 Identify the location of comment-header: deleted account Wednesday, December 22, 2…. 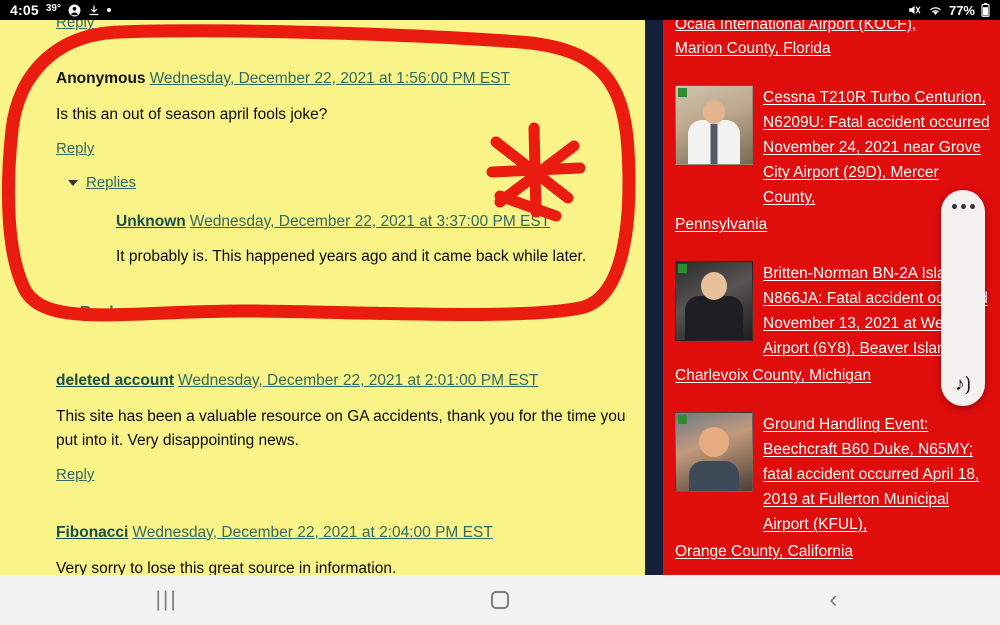
(345, 381).